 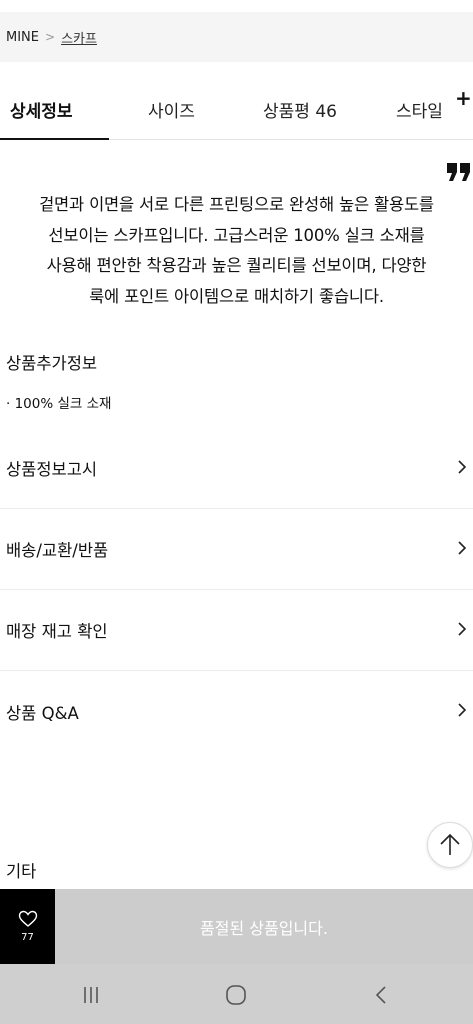 What do you see at coordinates (52, 363) in the screenshot?
I see `extra-info-title: 상품추가정보` at bounding box center [52, 363].